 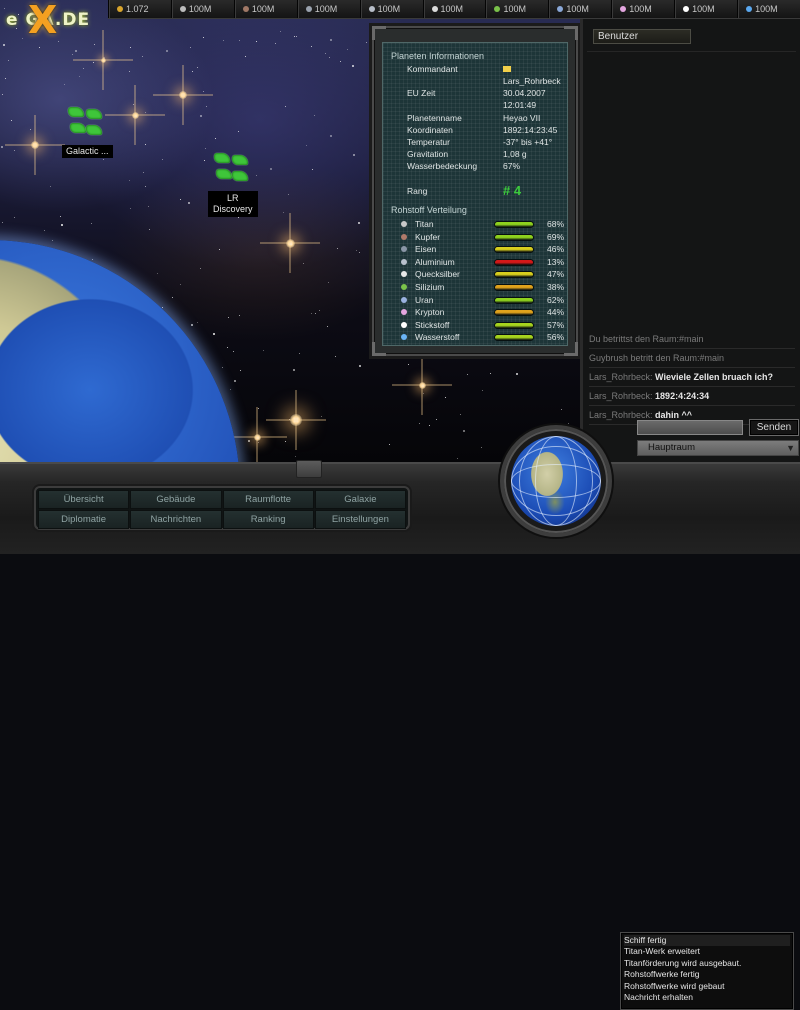 What do you see at coordinates (360, 519) in the screenshot?
I see `nav-button-einstellungen: Einstellungen` at bounding box center [360, 519].